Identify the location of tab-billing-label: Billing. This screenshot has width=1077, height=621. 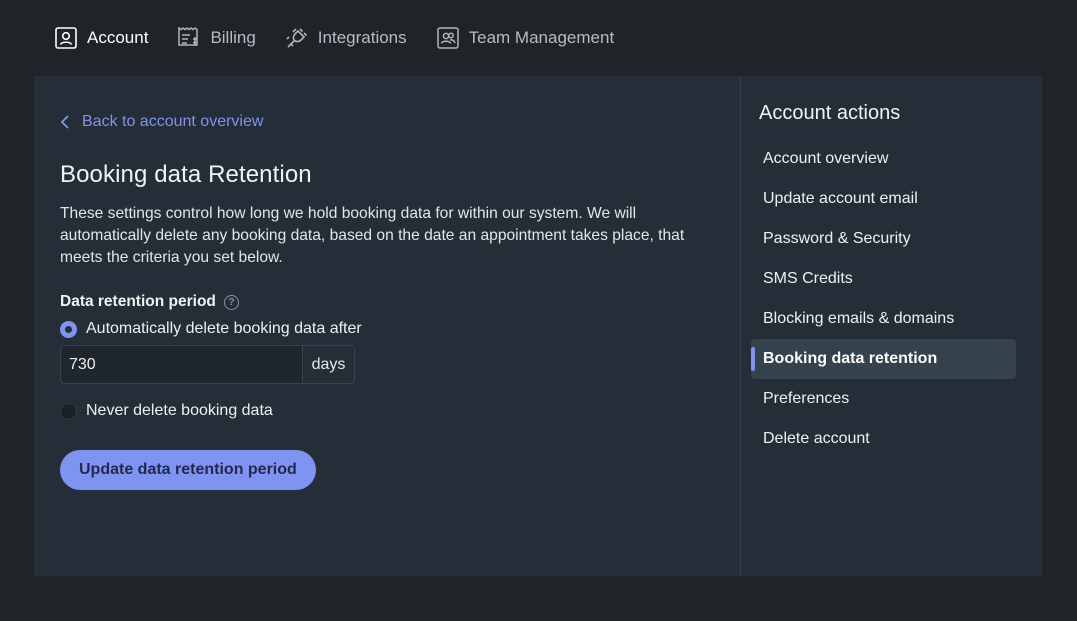
(233, 37).